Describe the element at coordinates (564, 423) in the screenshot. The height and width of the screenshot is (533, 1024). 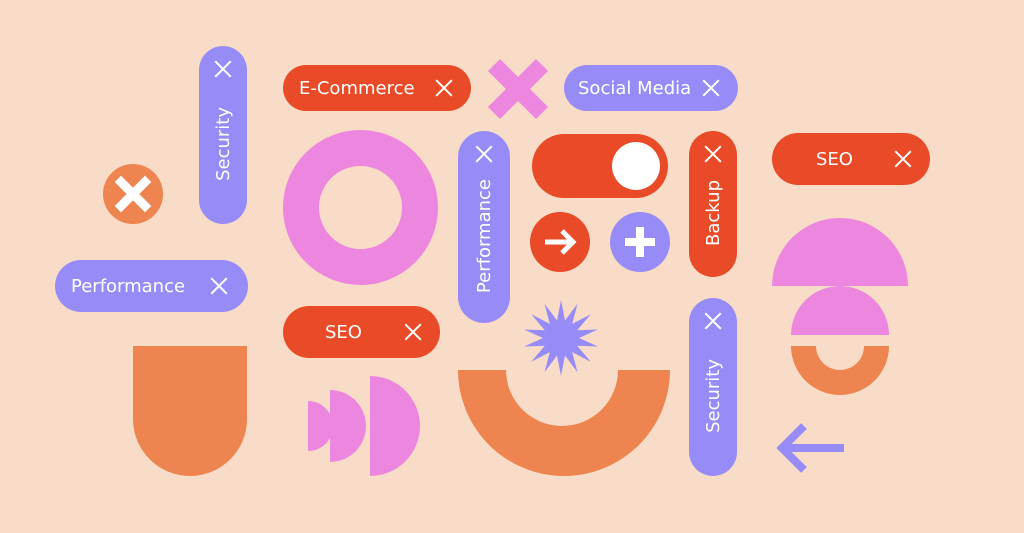
I see `orange-arch` at that location.